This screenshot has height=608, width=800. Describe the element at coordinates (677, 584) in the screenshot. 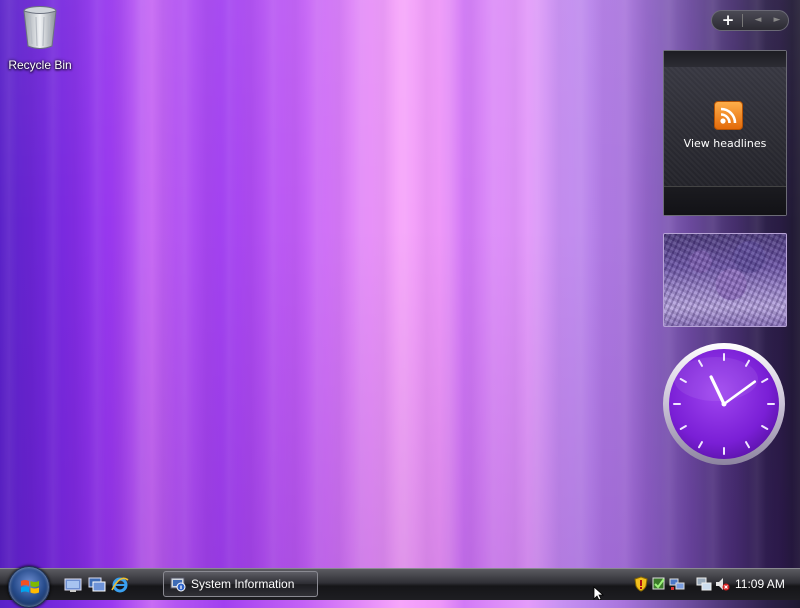

I see `network-update-icon` at that location.